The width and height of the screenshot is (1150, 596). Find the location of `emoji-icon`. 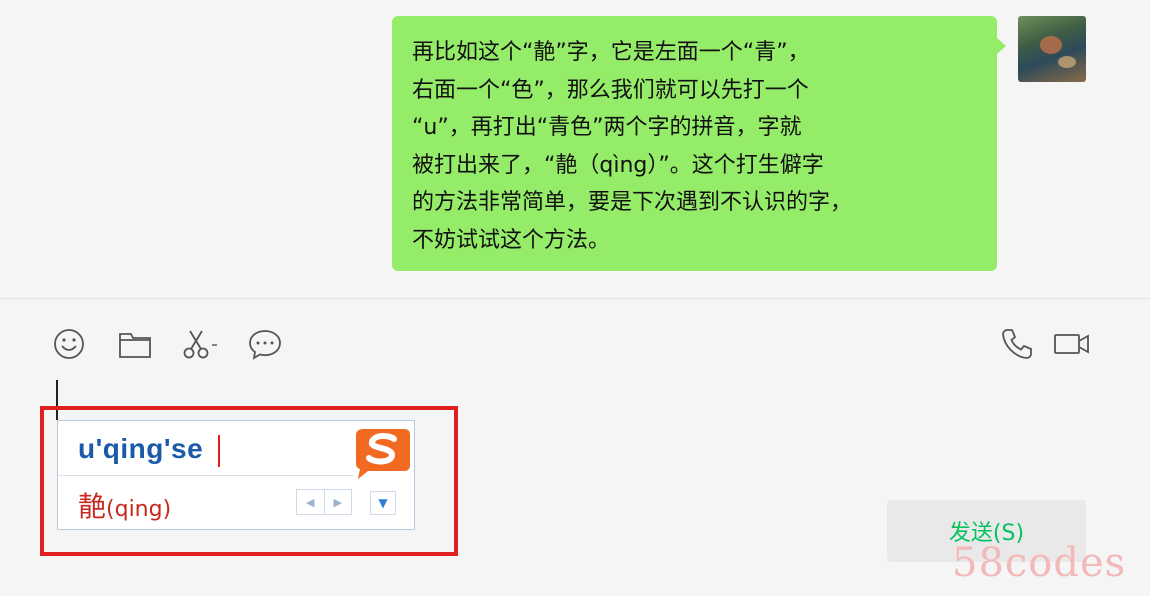

emoji-icon is located at coordinates (69, 344).